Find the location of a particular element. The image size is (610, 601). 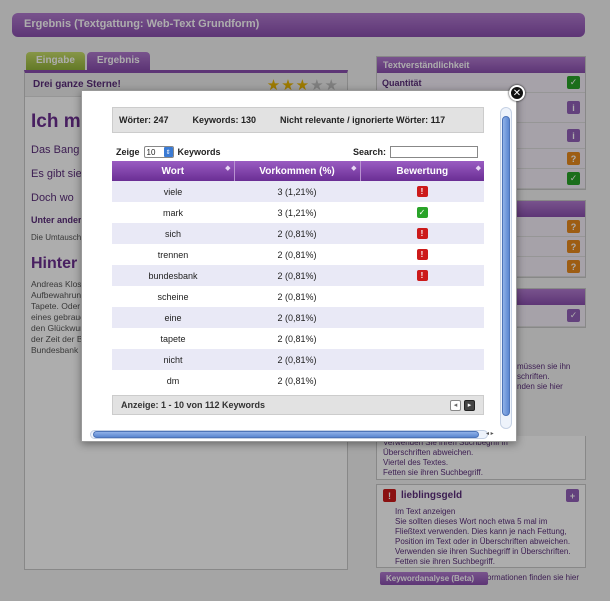

prev-page-button: ◂ is located at coordinates (455, 405).